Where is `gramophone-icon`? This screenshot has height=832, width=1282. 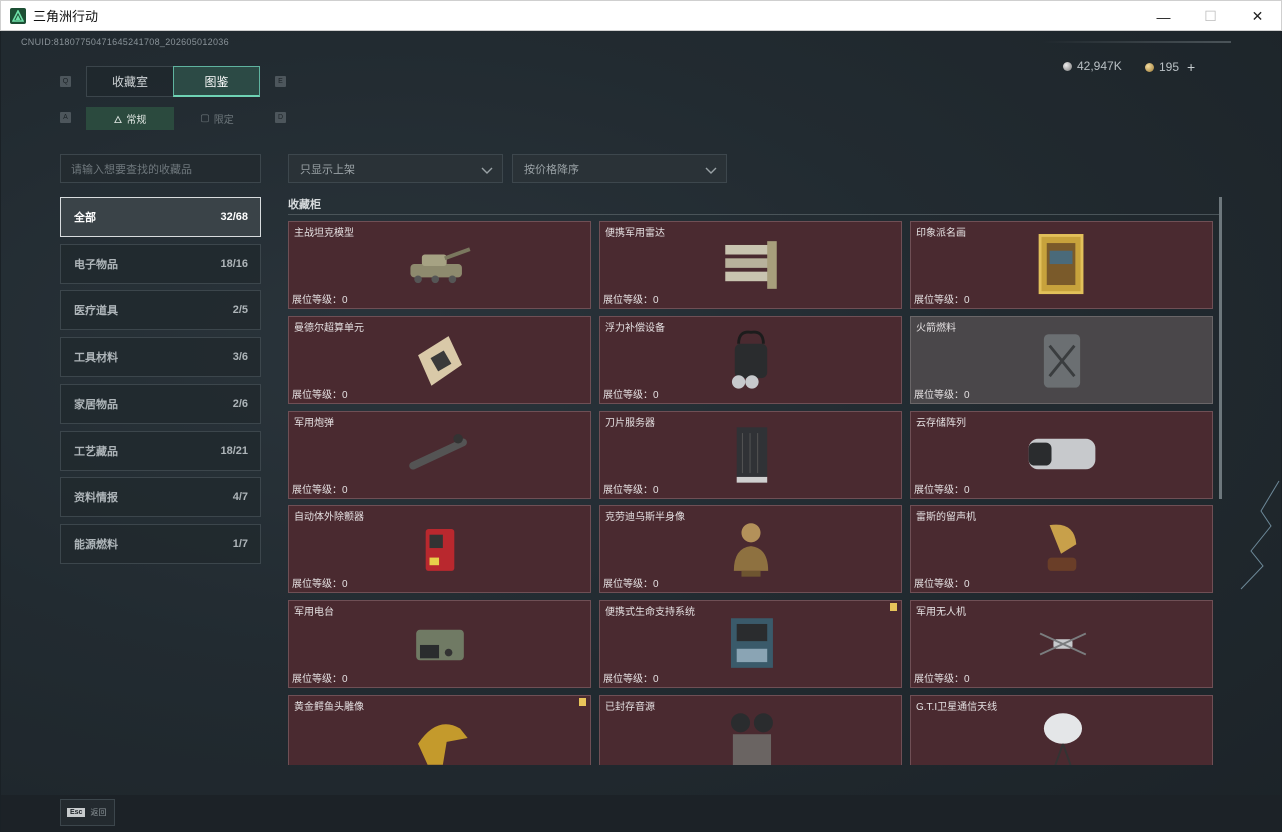
gramophone-icon is located at coordinates (1062, 548).